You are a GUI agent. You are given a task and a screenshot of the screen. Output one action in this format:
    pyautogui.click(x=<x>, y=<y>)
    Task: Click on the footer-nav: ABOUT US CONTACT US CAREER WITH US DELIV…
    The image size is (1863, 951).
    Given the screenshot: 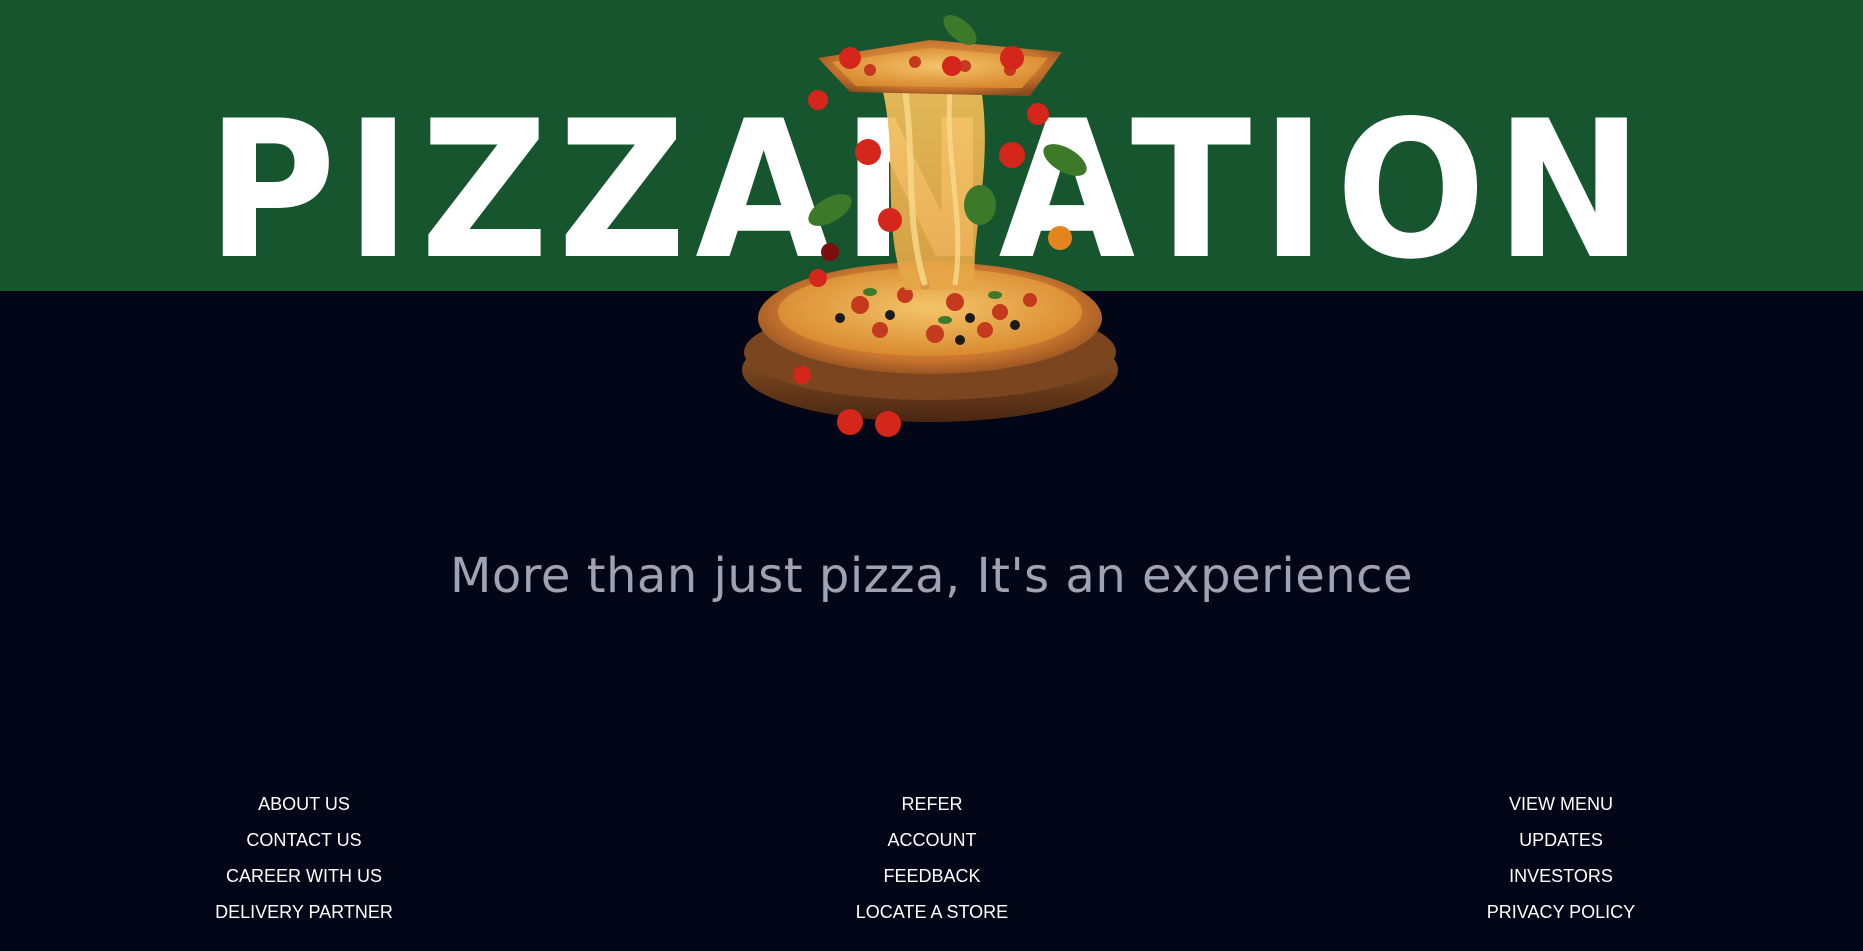 What is the action you would take?
    pyautogui.click(x=931, y=856)
    